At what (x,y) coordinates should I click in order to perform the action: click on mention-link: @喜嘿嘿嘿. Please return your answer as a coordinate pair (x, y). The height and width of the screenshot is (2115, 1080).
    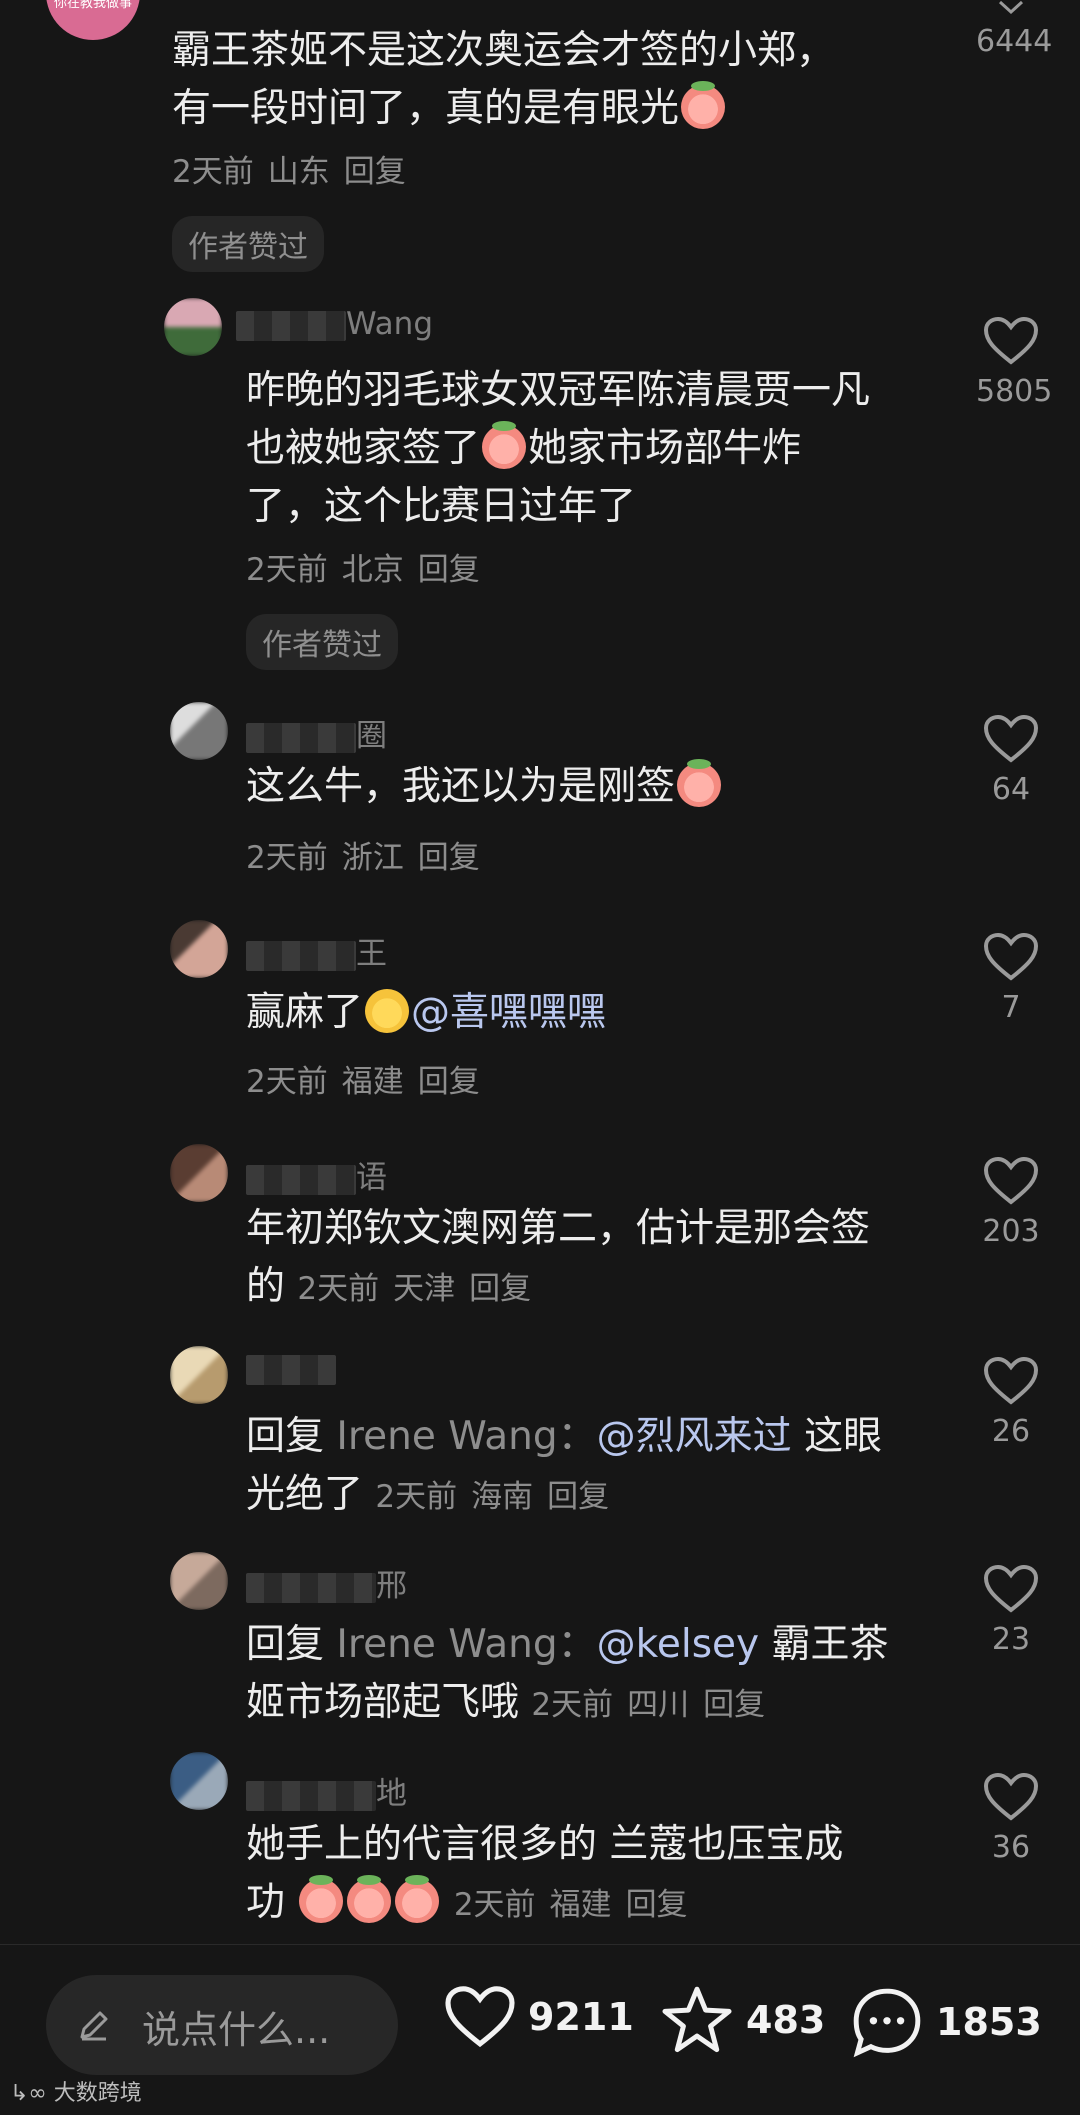
    Looking at the image, I should click on (508, 1012).